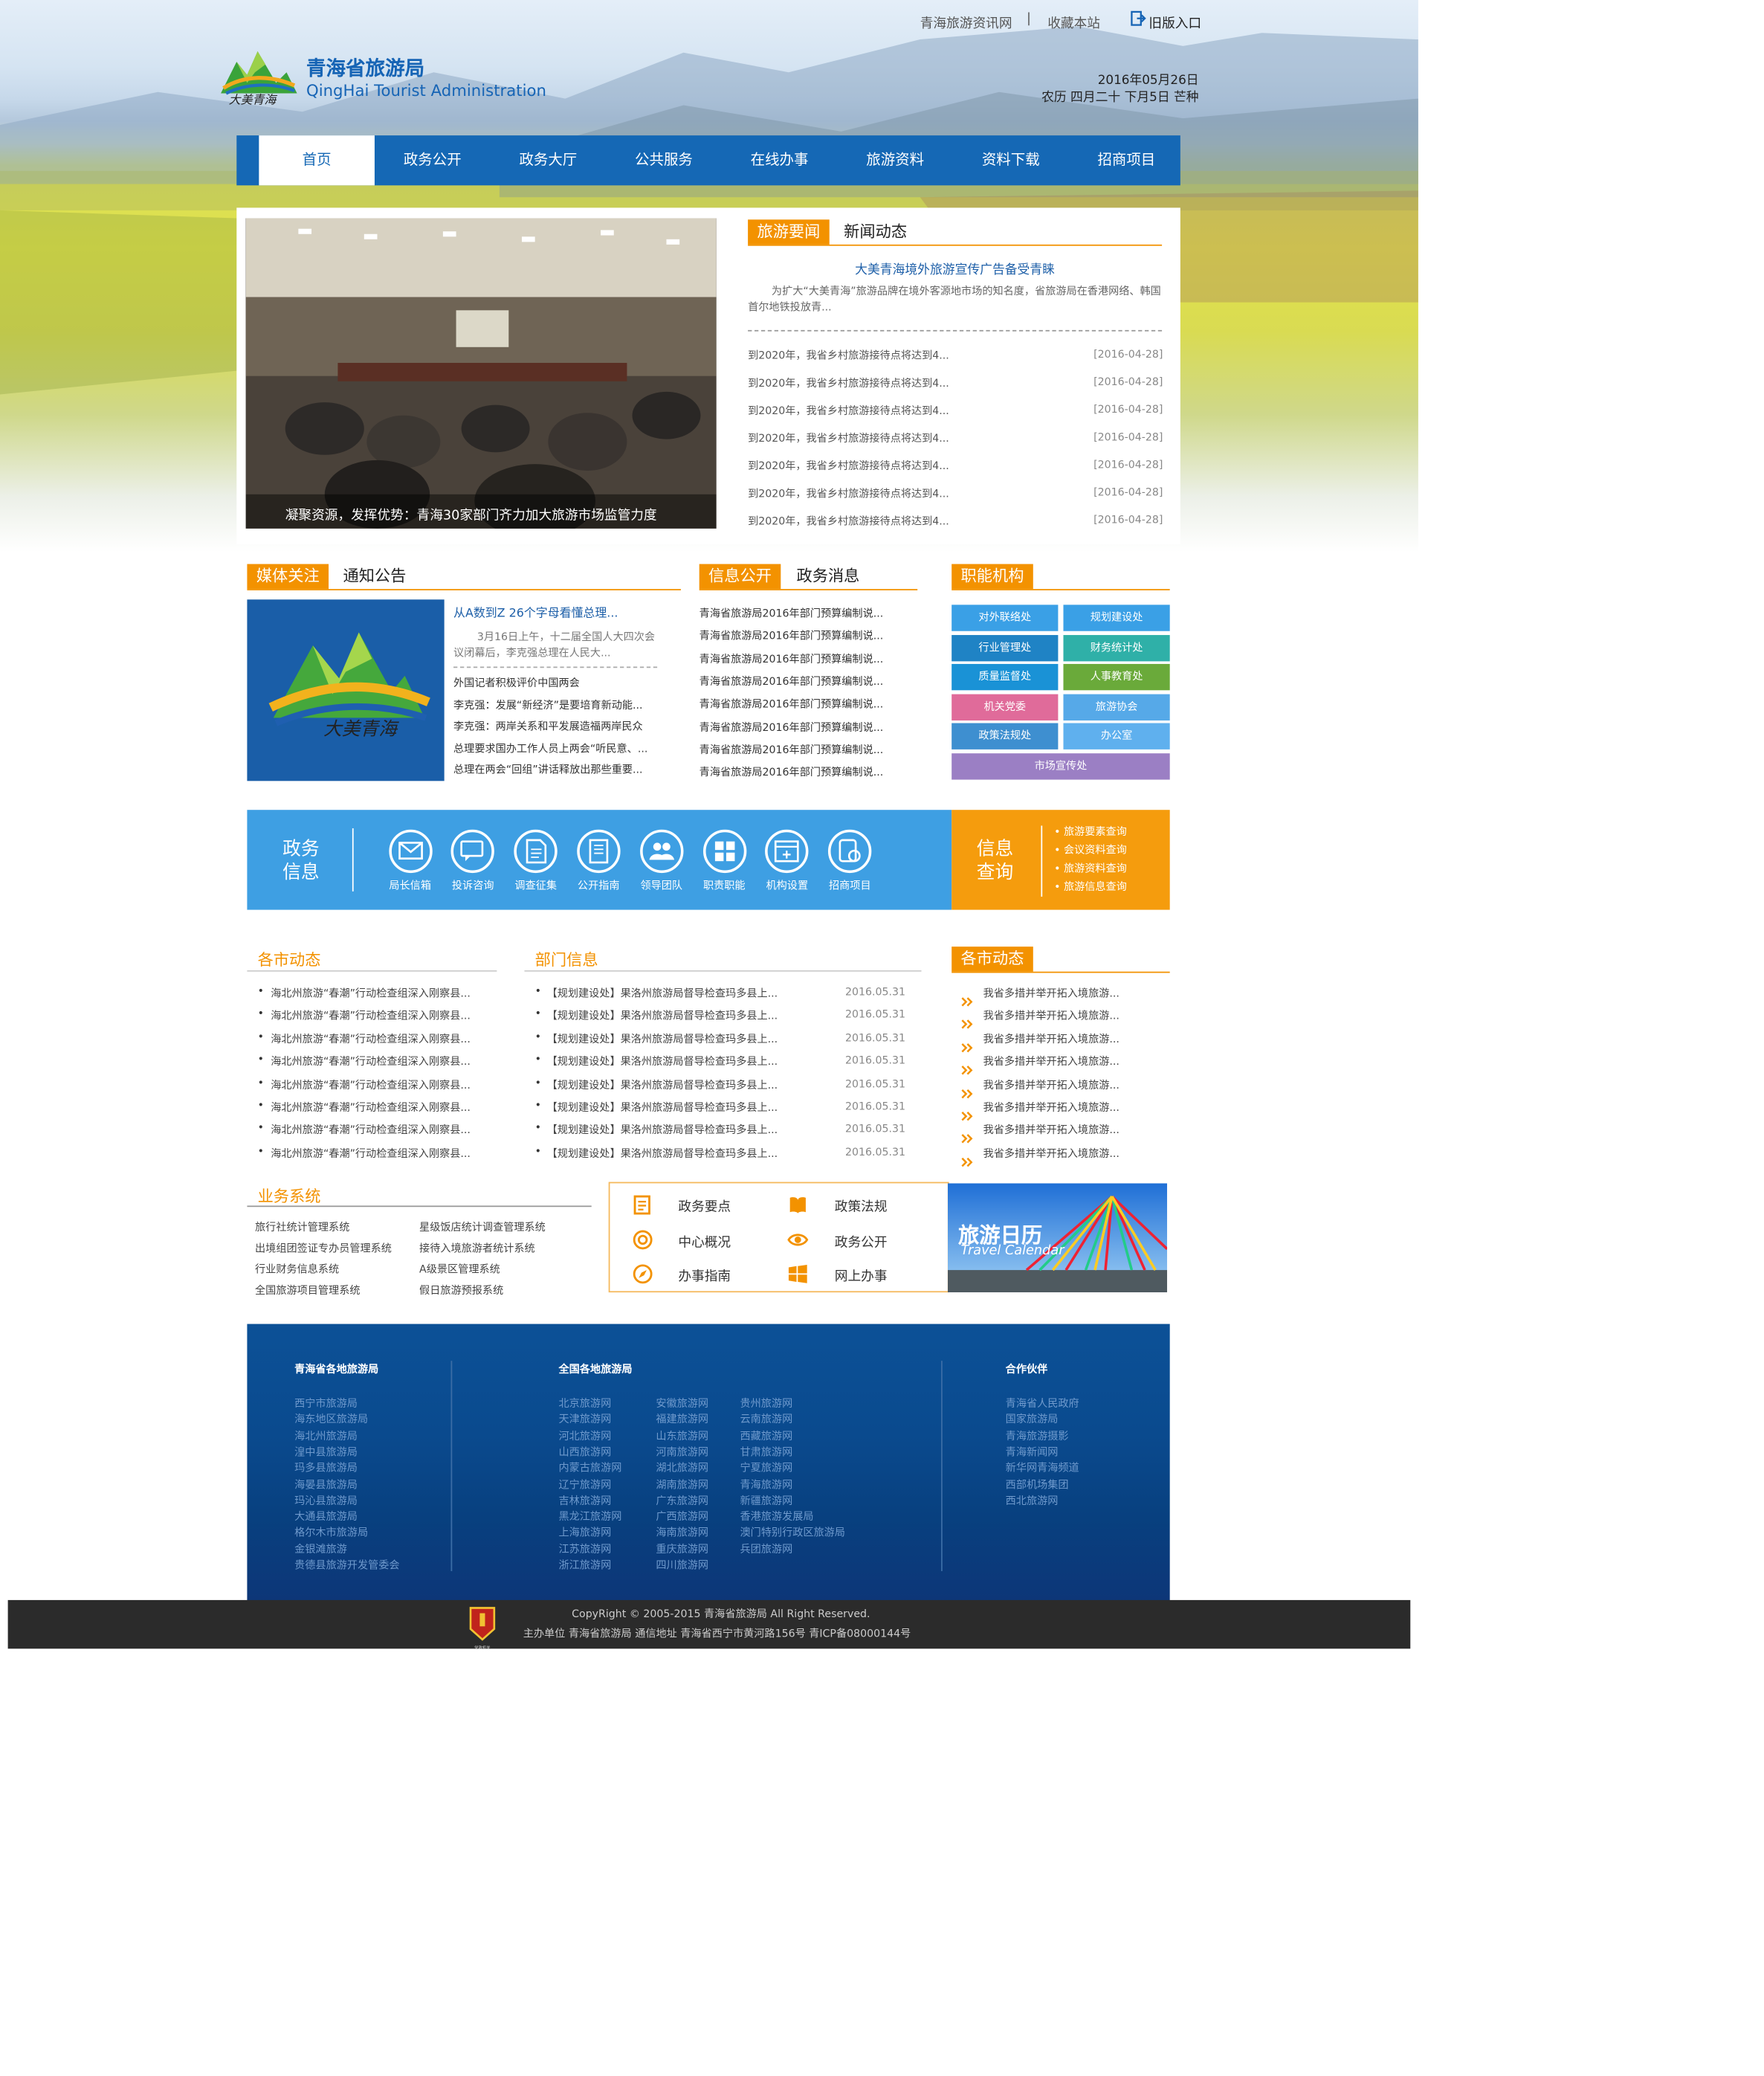  Describe the element at coordinates (460, 1269) in the screenshot. I see `biz-item: A级景区管理系统` at that location.